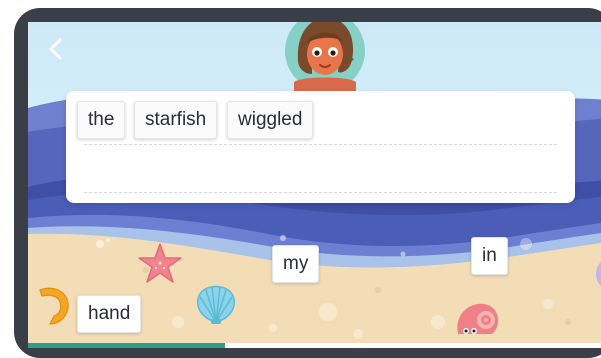  I want to click on word-bank-chip-my: my, so click(296, 264).